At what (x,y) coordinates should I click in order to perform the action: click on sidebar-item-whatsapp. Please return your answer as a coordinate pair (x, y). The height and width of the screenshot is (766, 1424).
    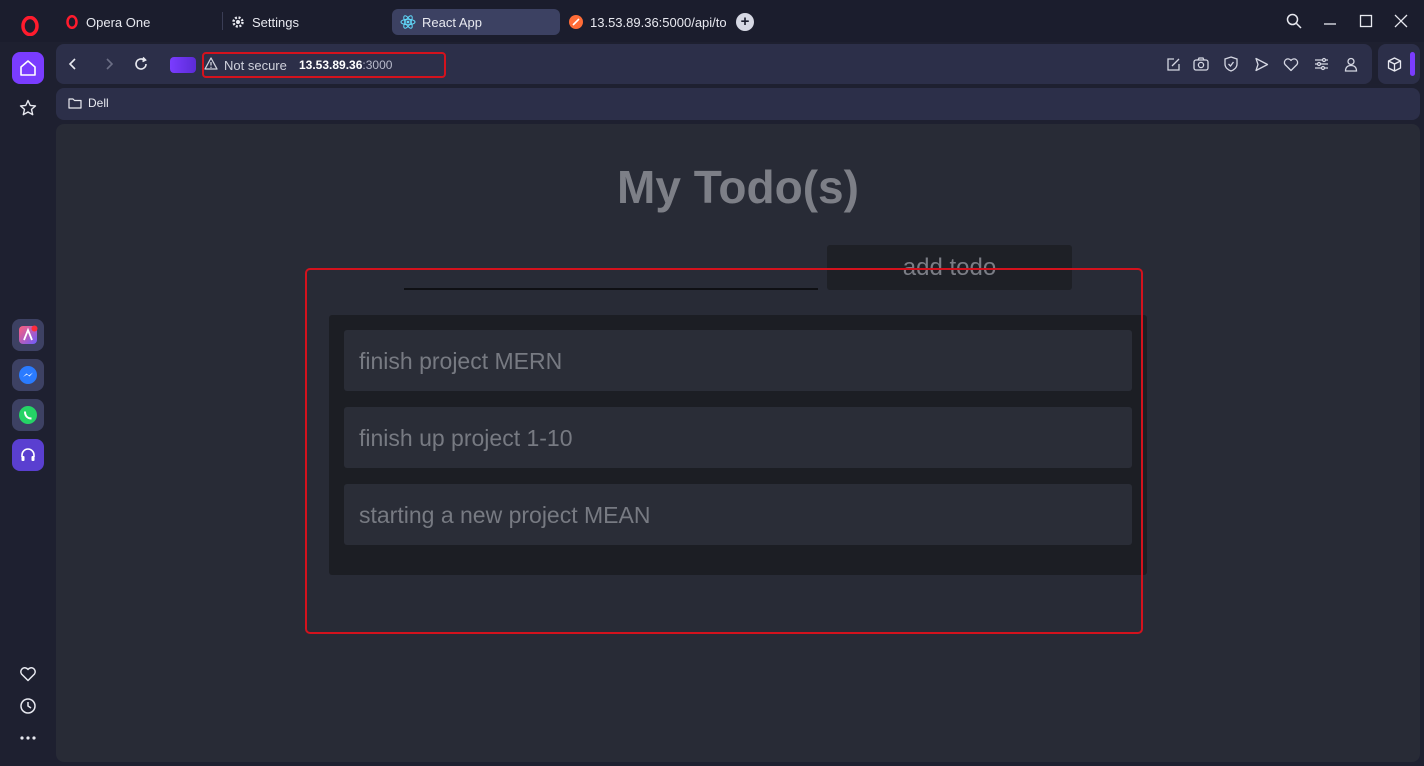
    Looking at the image, I should click on (28, 415).